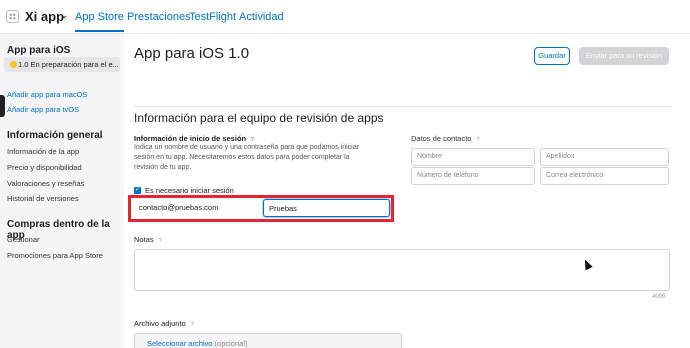 The width and height of the screenshot is (690, 348). What do you see at coordinates (44, 16) in the screenshot?
I see `app-name: Xi app` at bounding box center [44, 16].